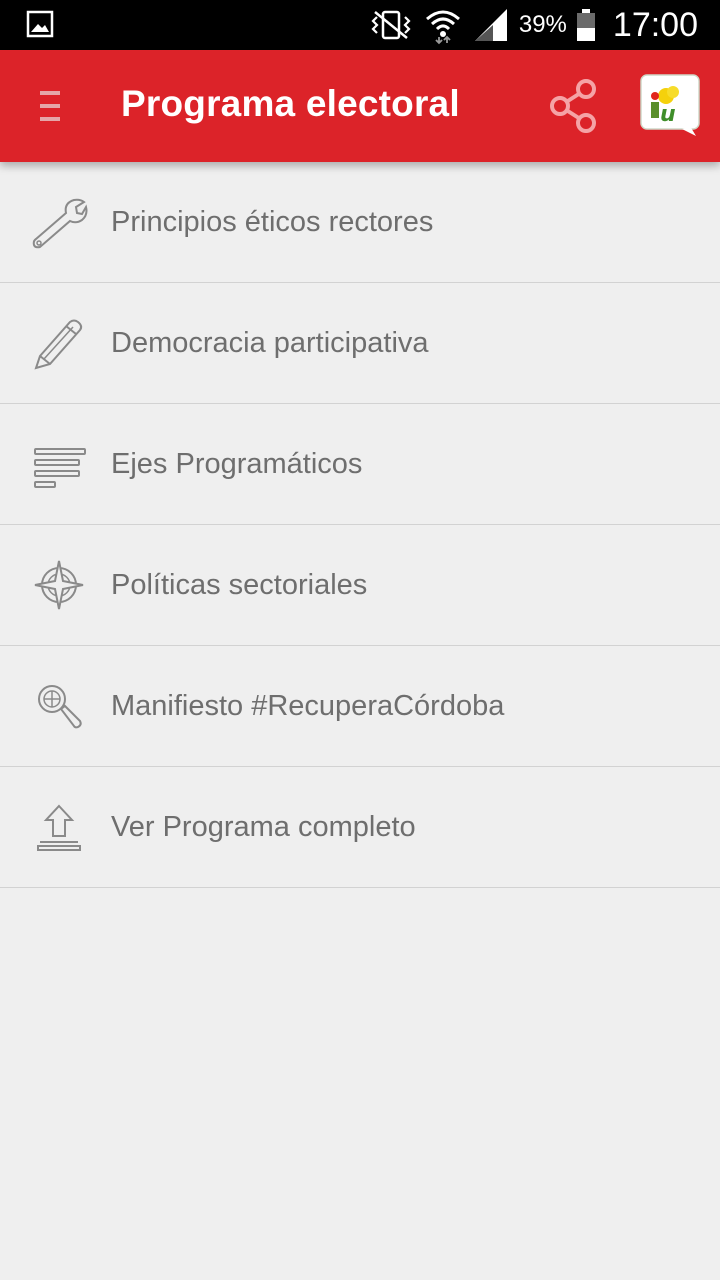 This screenshot has width=720, height=1280. I want to click on magnifier-globe-icon, so click(60, 707).